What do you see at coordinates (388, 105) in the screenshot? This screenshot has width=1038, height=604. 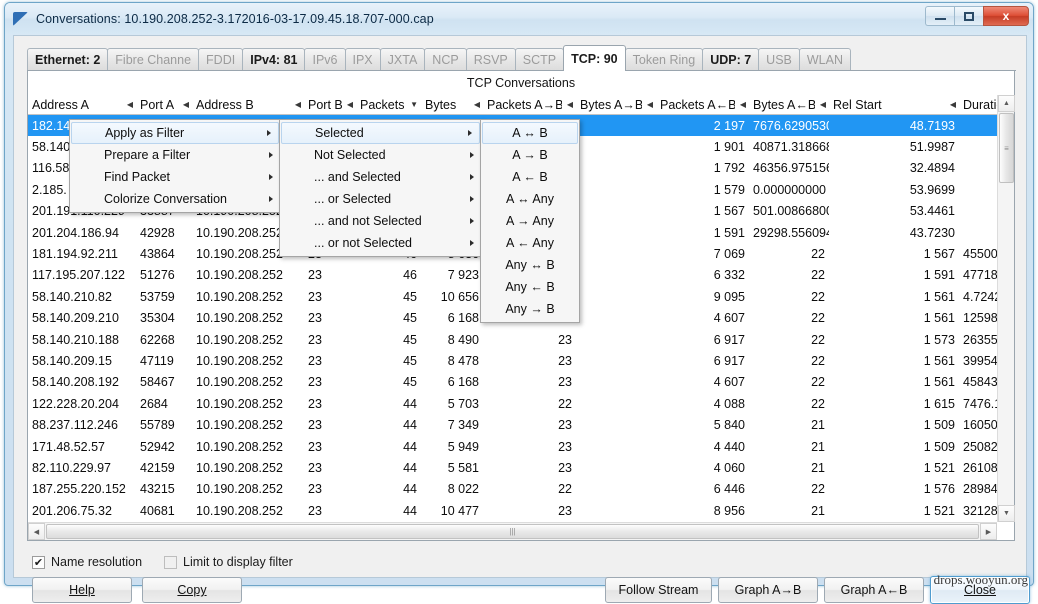 I see `column-header-packets: Packets▼` at bounding box center [388, 105].